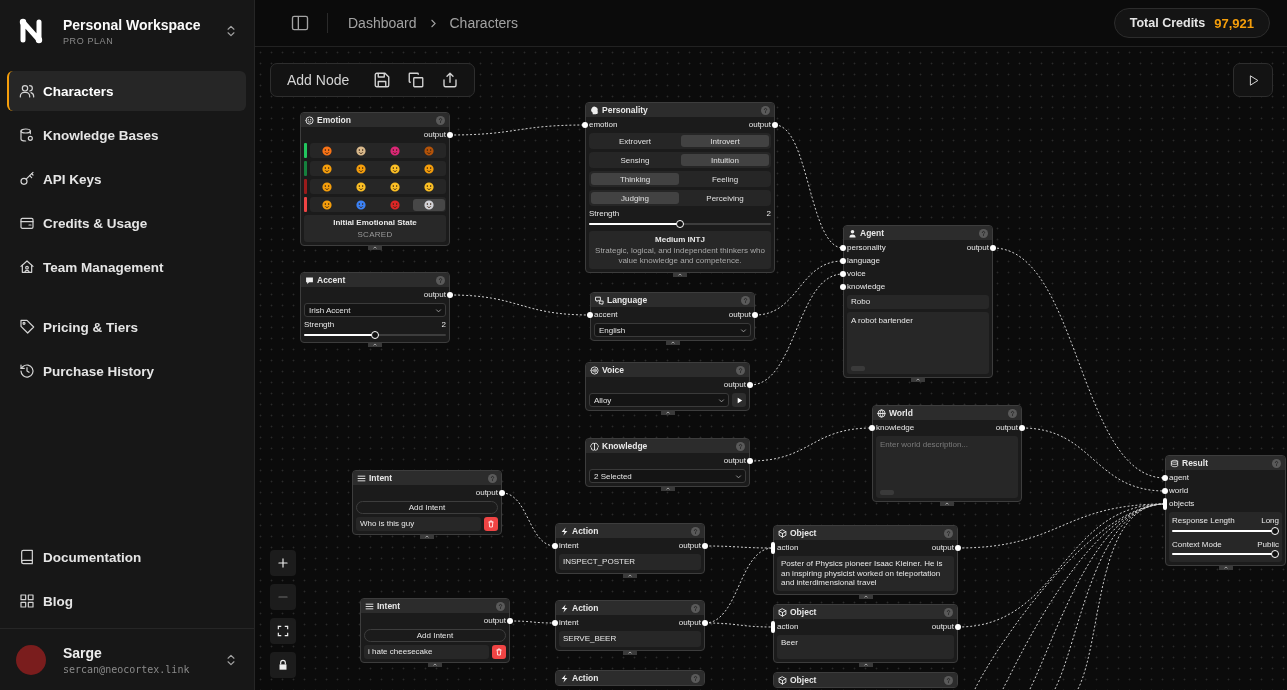  What do you see at coordinates (426, 652) in the screenshot?
I see `intent-field: i hate cheesecake` at bounding box center [426, 652].